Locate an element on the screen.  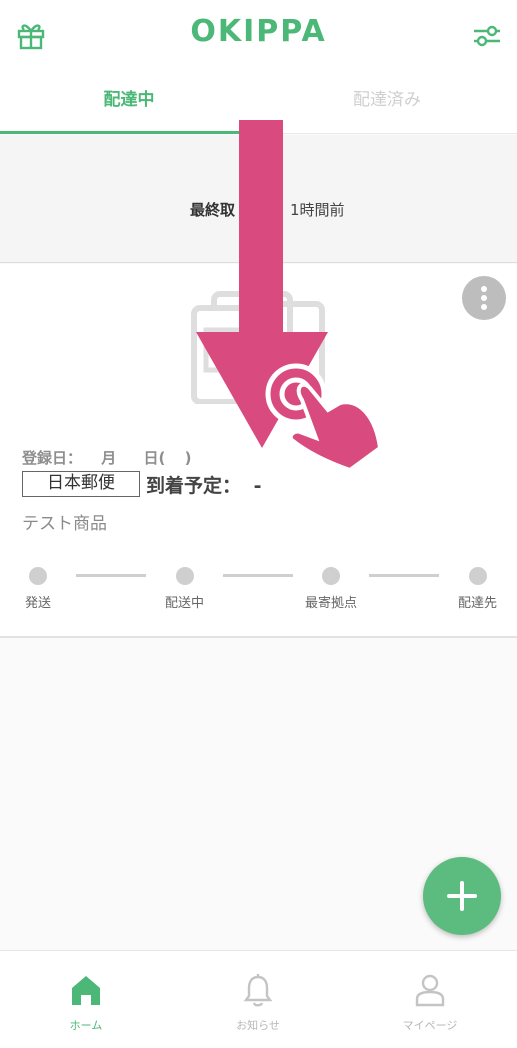
nav-home-label: ホーム is located at coordinates (86, 1025).